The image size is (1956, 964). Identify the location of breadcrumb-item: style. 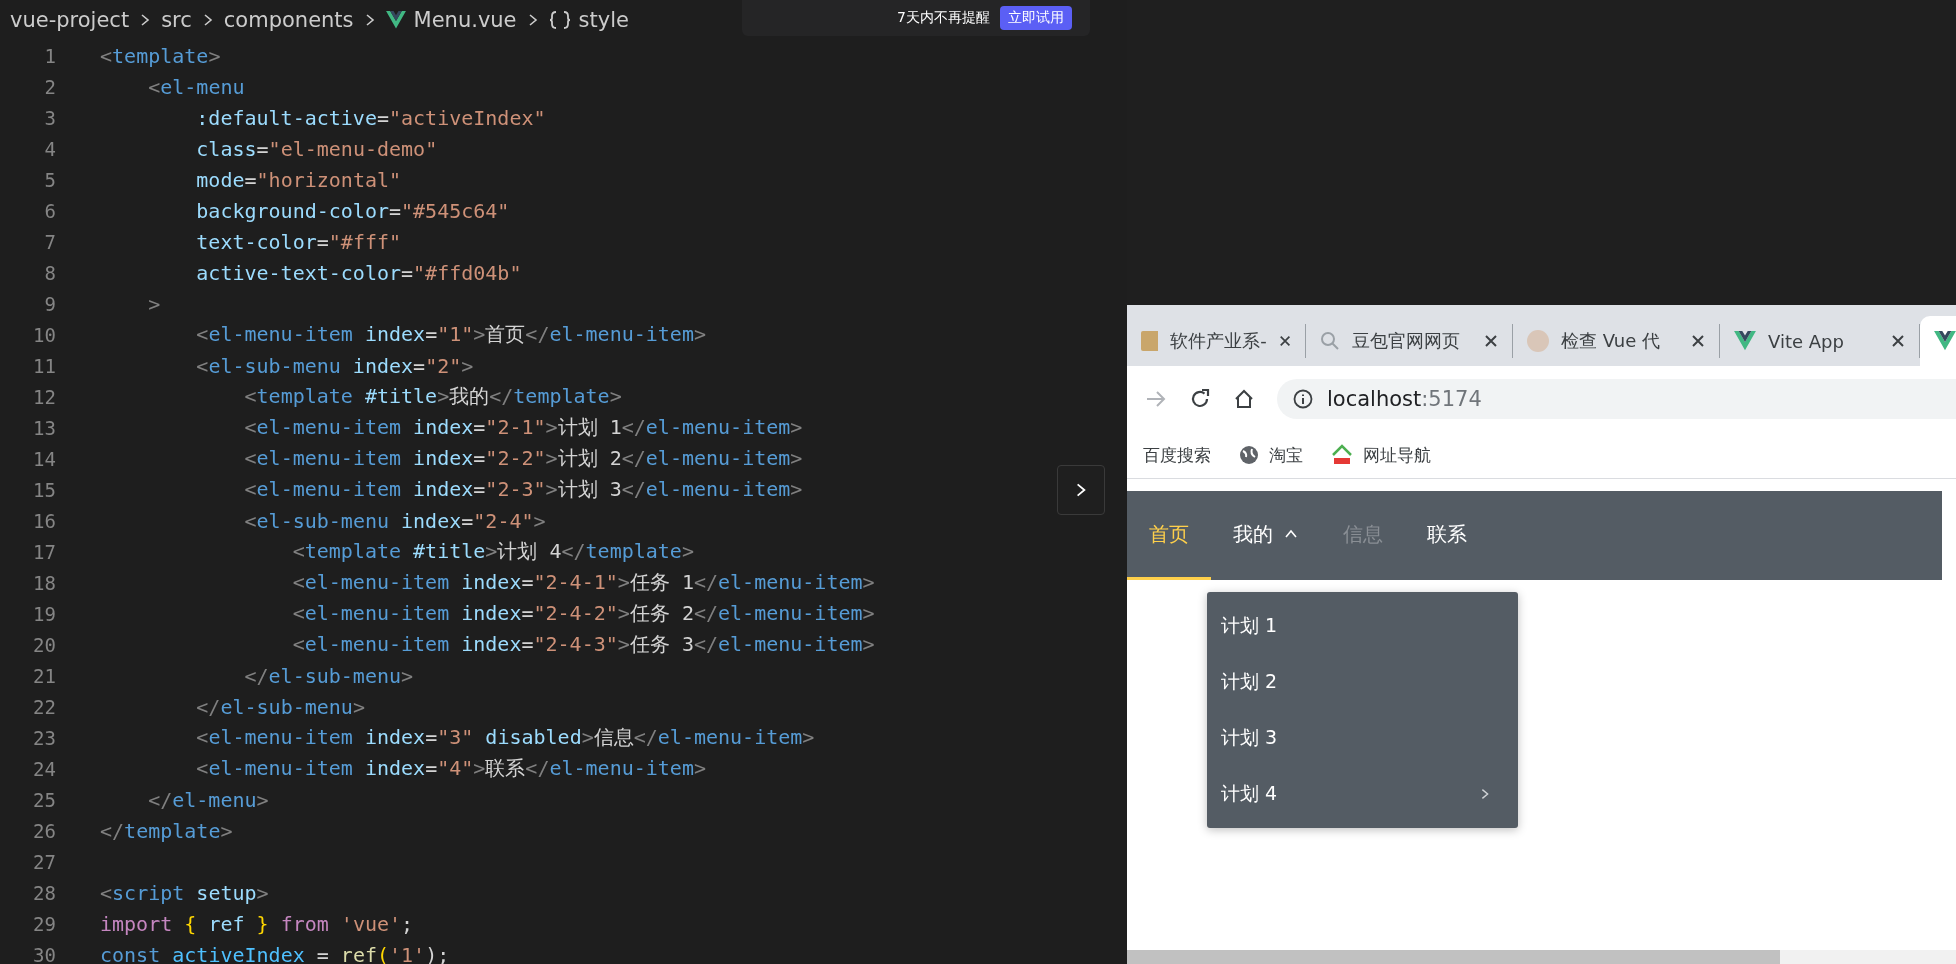
(603, 20).